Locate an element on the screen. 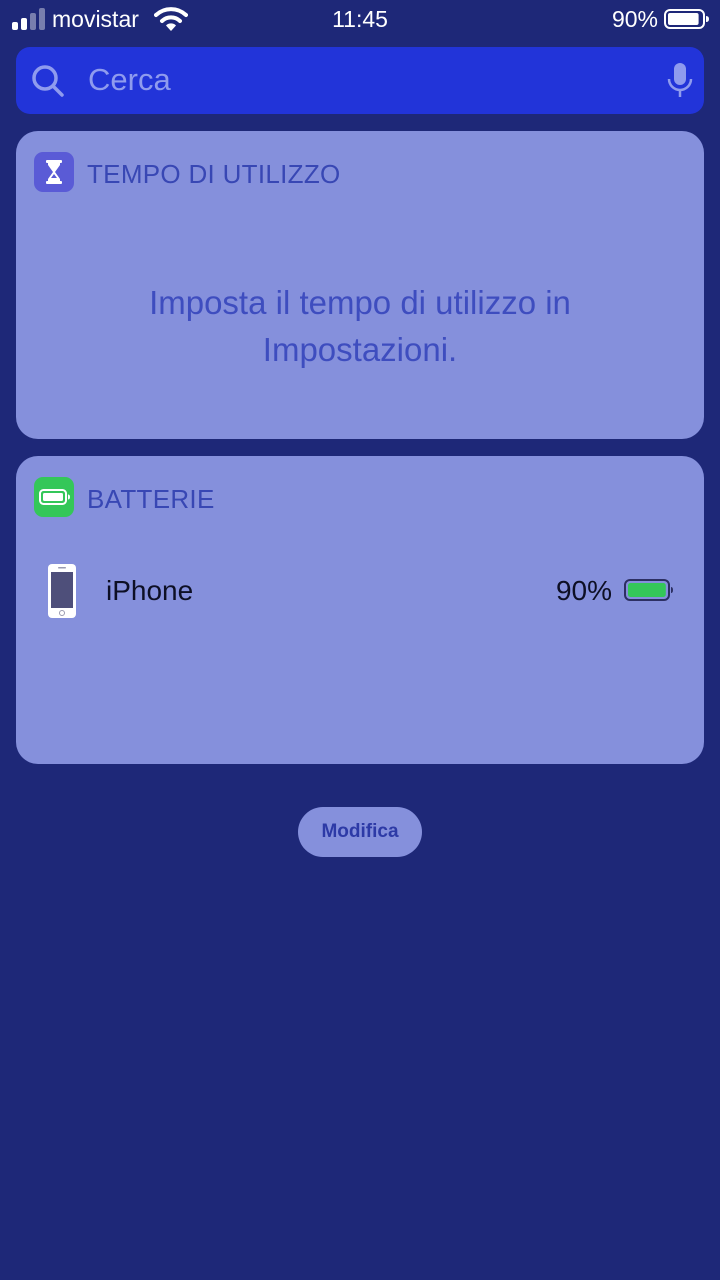 Image resolution: width=720 pixels, height=1280 pixels. batteries-title: BATTERIE is located at coordinates (151, 499).